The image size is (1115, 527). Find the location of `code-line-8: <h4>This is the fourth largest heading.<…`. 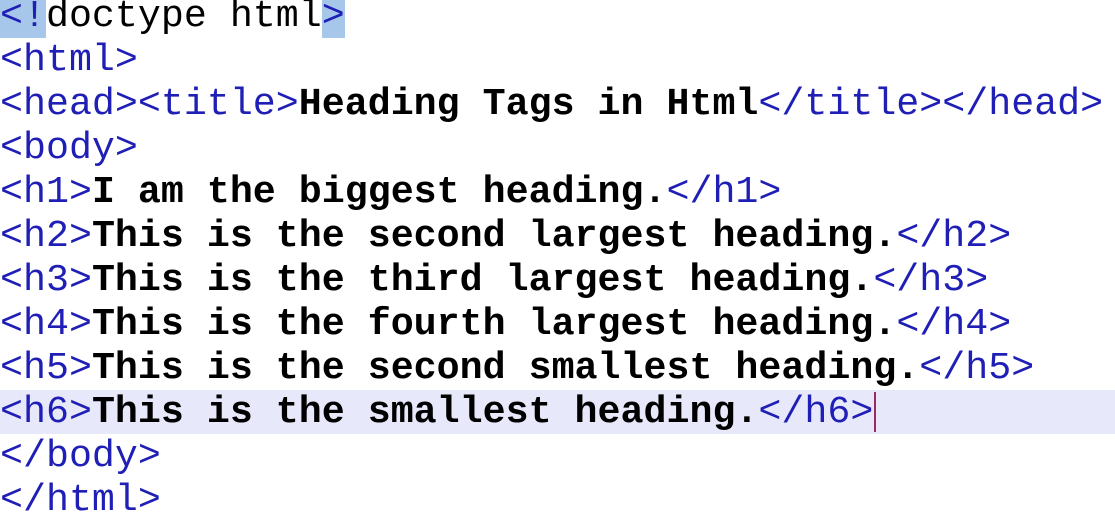

code-line-8: <h4>This is the fourth largest heading.<… is located at coordinates (557, 324).